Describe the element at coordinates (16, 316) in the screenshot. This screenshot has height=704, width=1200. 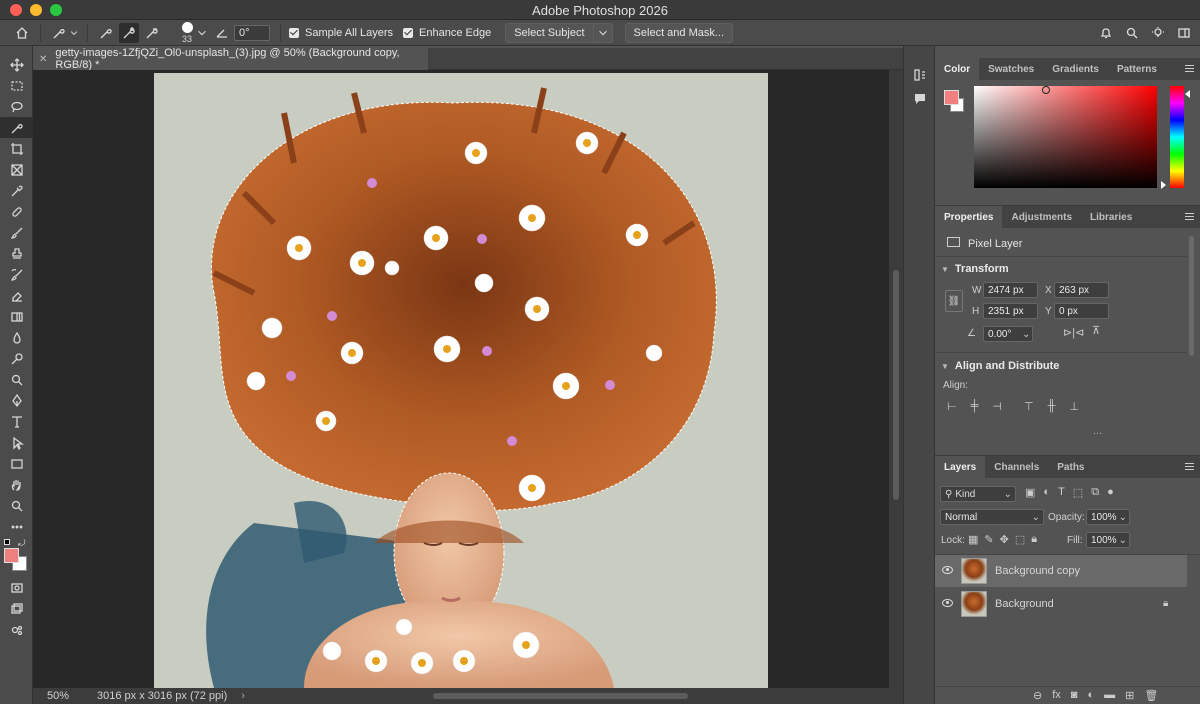
I see `gradient-tool-icon` at that location.